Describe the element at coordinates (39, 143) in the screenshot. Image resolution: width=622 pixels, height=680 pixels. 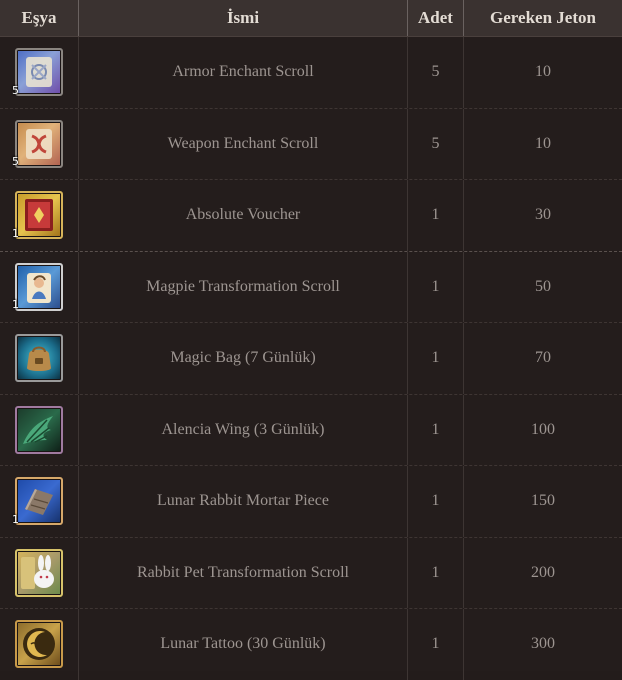
I see `weapon-enchant-scroll-icon` at that location.